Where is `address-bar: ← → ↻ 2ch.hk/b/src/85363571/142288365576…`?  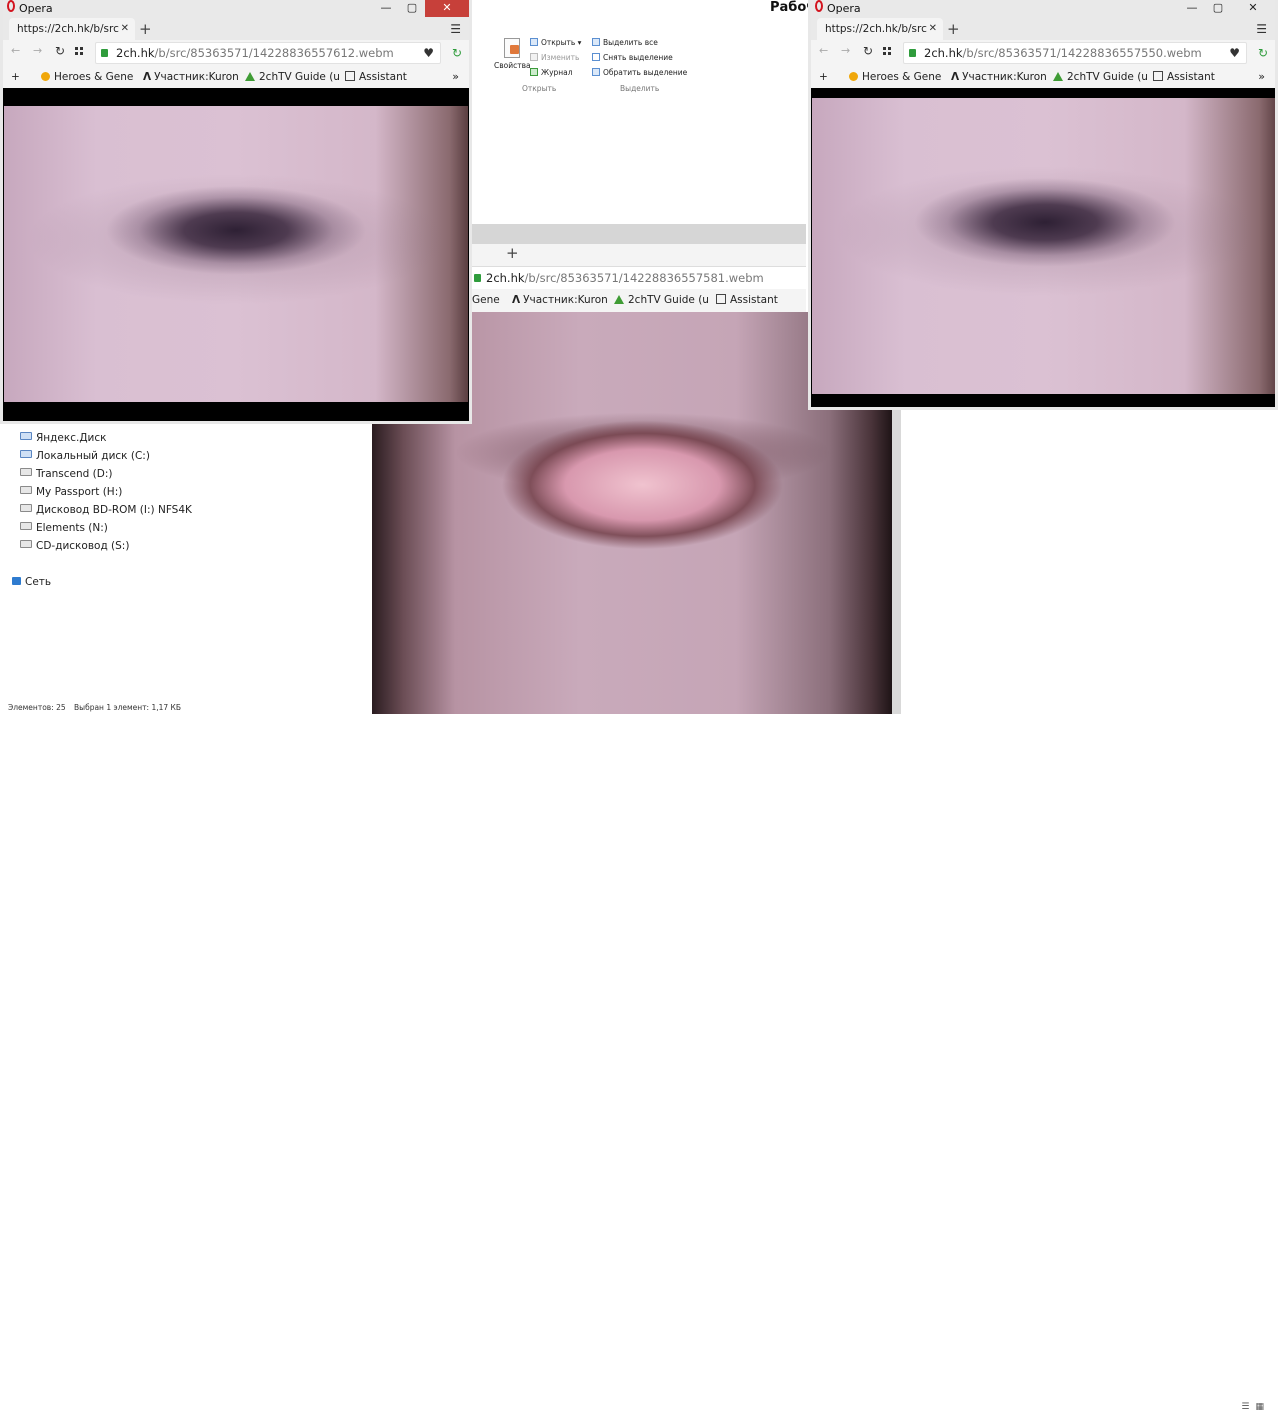 address-bar: ← → ↻ 2ch.hk/b/src/85363571/142288365576… is located at coordinates (236, 53).